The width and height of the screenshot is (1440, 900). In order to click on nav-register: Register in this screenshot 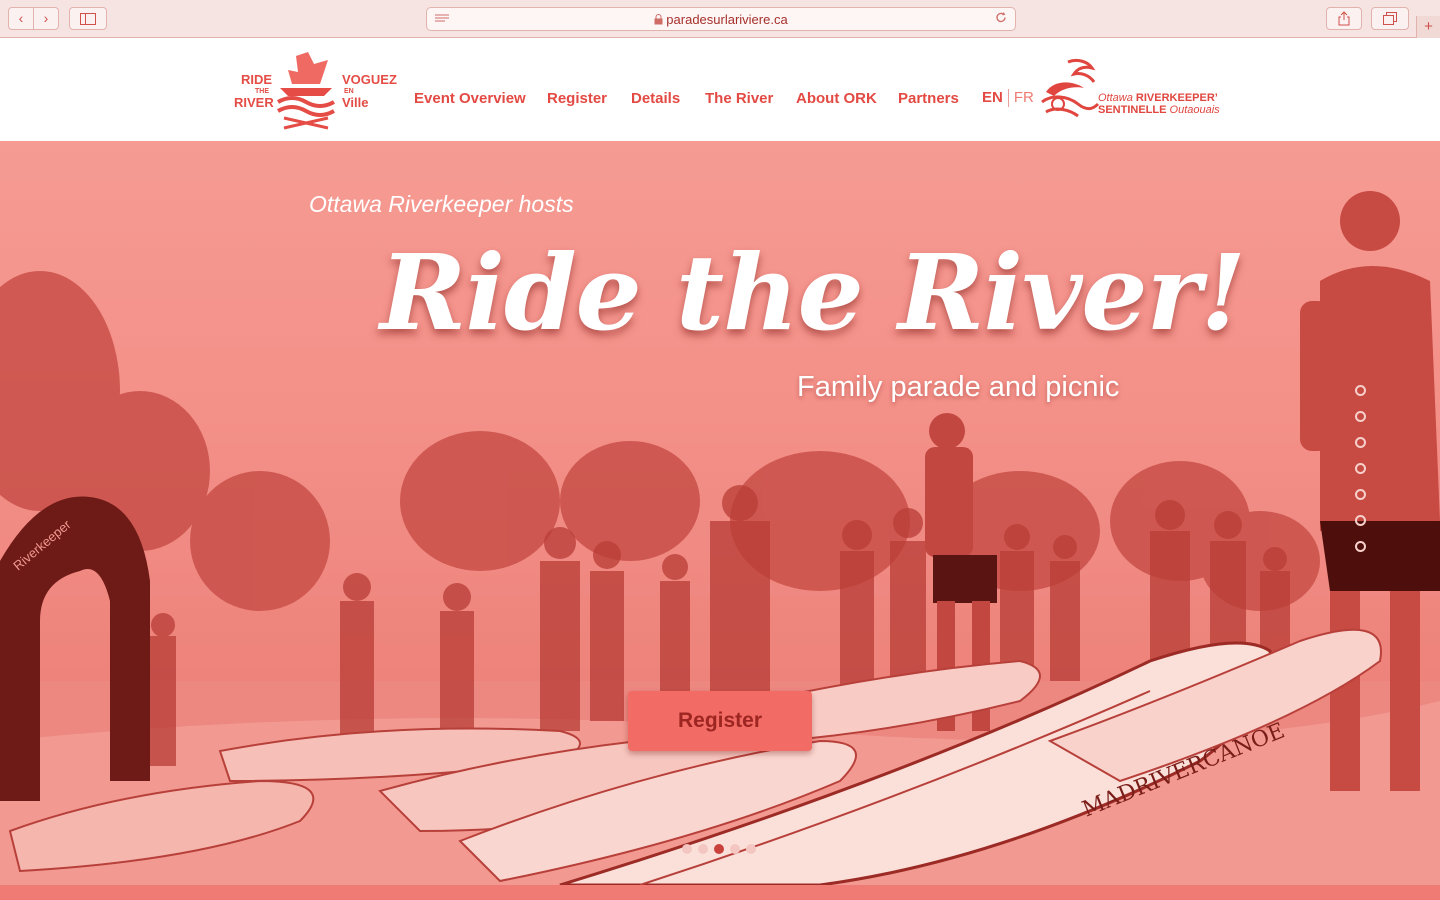, I will do `click(577, 98)`.